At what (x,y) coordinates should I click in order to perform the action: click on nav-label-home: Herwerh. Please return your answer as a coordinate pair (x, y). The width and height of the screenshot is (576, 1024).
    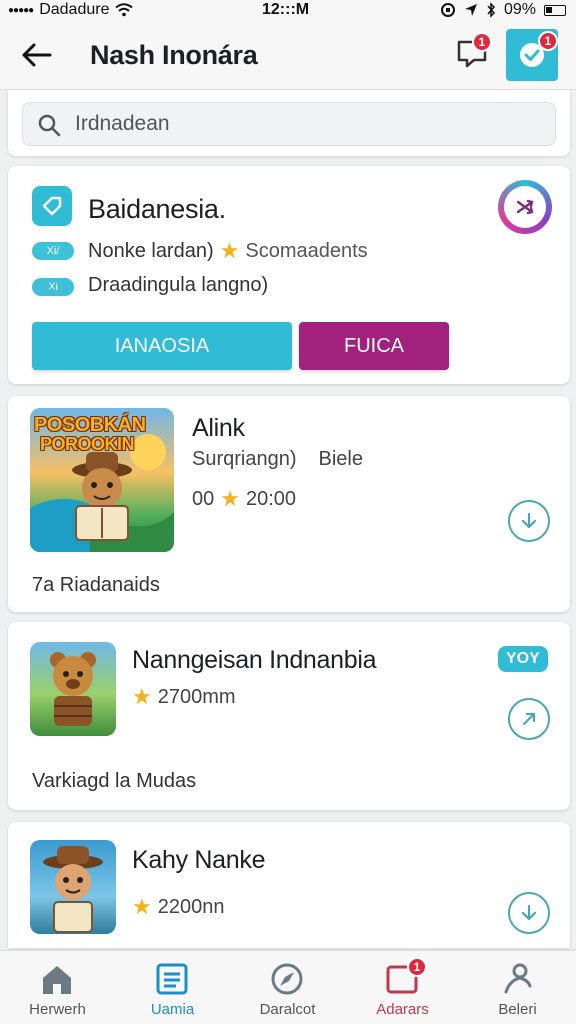
    Looking at the image, I should click on (57, 1009).